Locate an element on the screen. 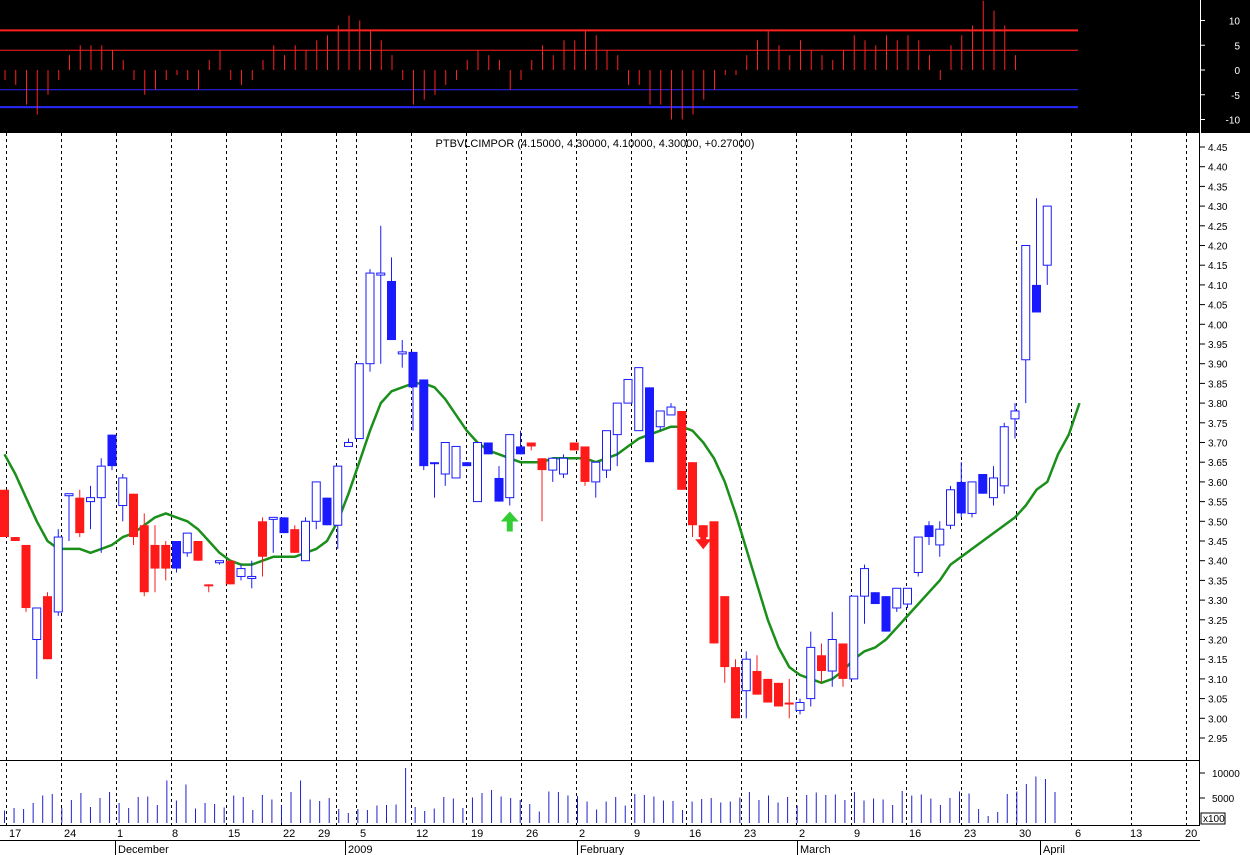  volume-panel: 10000 5000 x100 is located at coordinates (620, 792).